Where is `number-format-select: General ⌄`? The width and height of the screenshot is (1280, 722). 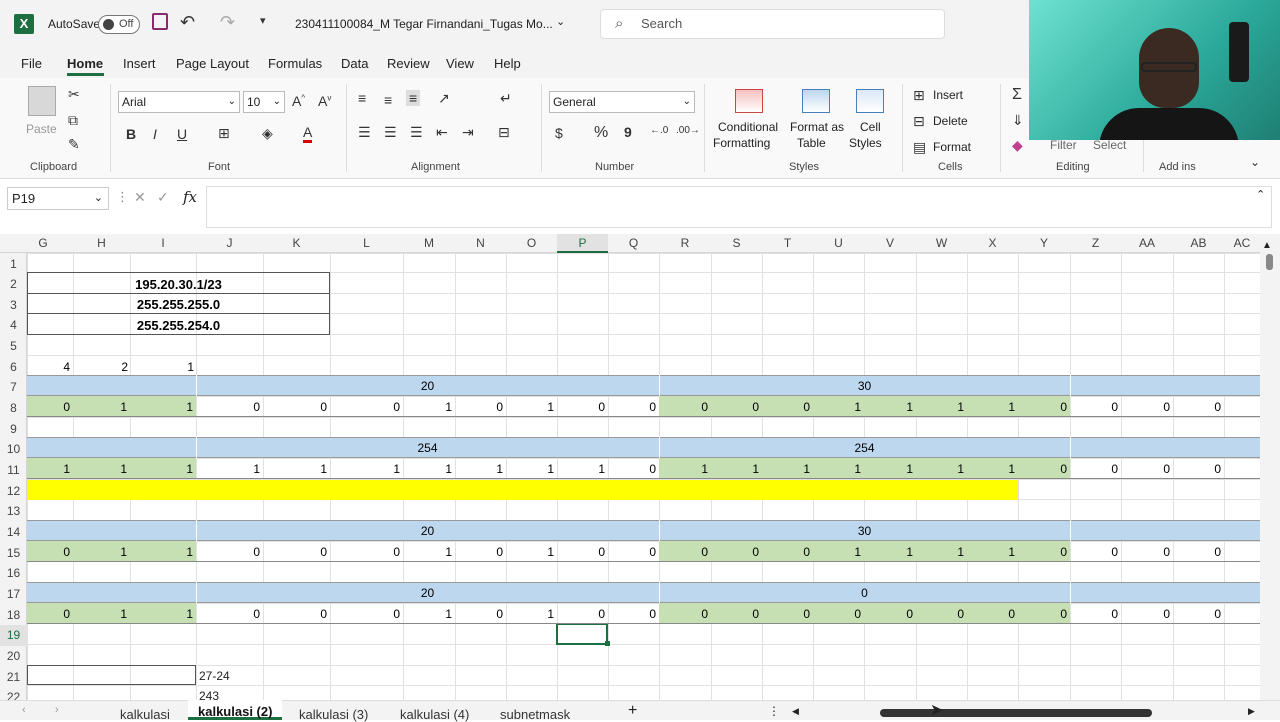
number-format-select: General ⌄ is located at coordinates (622, 102).